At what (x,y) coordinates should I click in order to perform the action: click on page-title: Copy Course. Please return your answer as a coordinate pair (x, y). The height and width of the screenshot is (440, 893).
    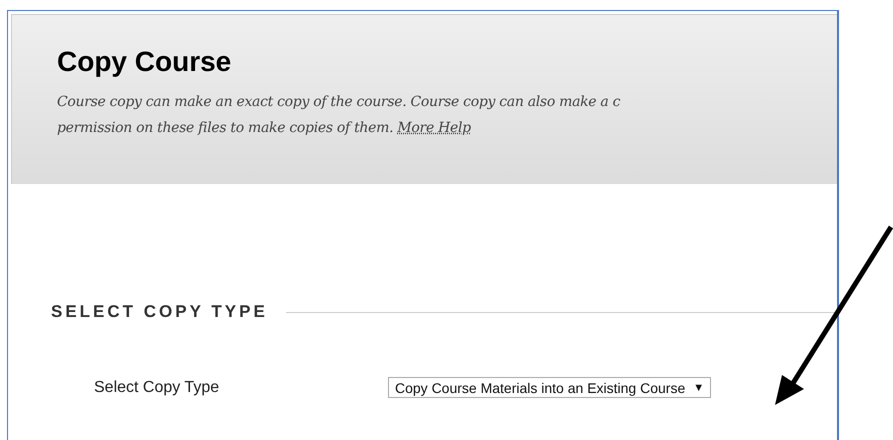
    Looking at the image, I should click on (144, 62).